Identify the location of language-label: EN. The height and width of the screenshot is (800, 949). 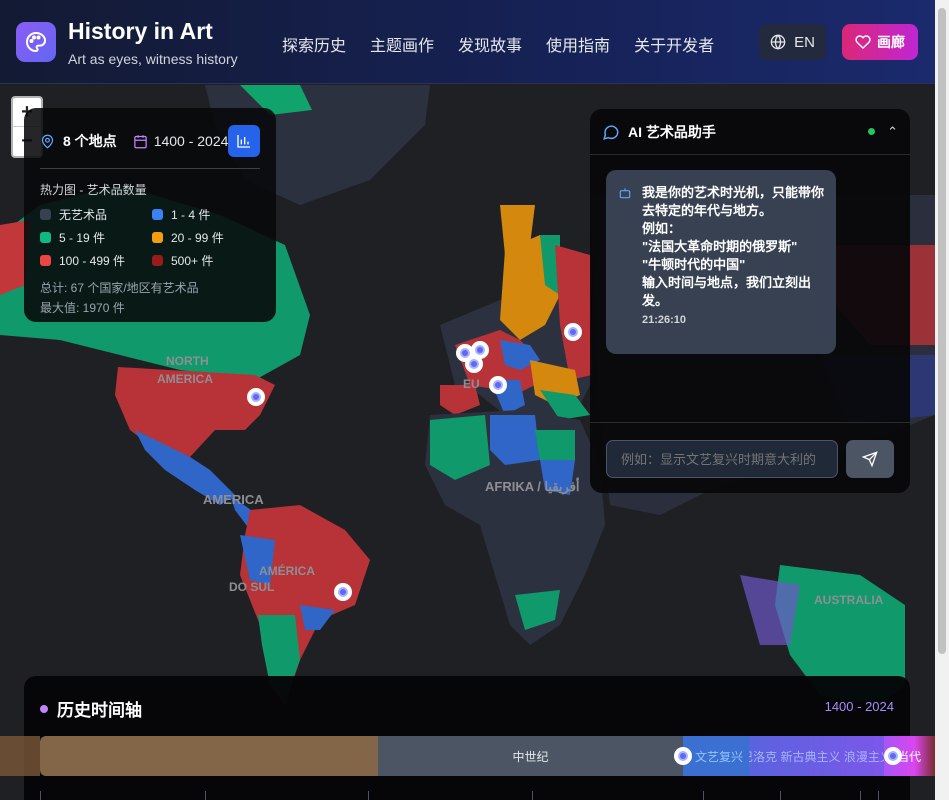
(804, 42).